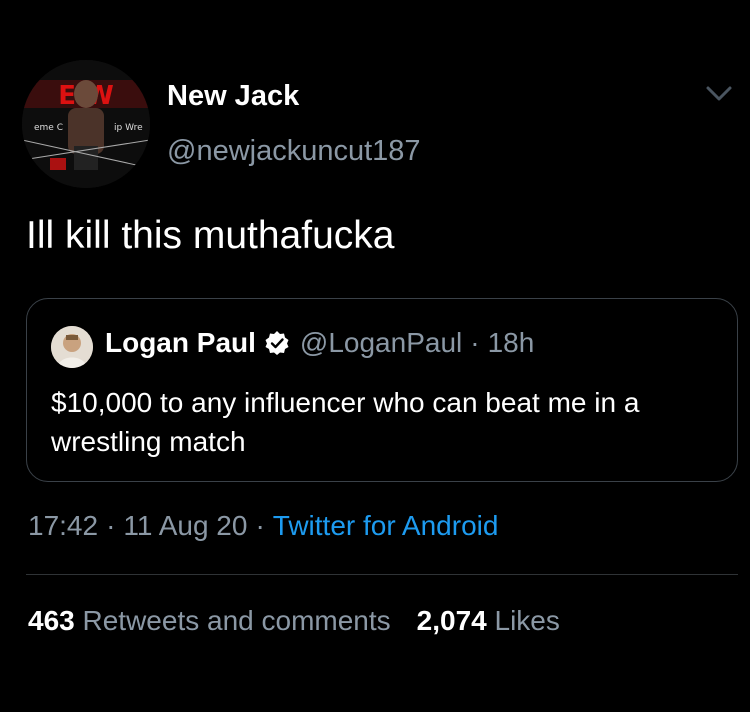 Image resolution: width=750 pixels, height=712 pixels. Describe the element at coordinates (488, 620) in the screenshot. I see `likes-stat: 2,074 Likes` at that location.